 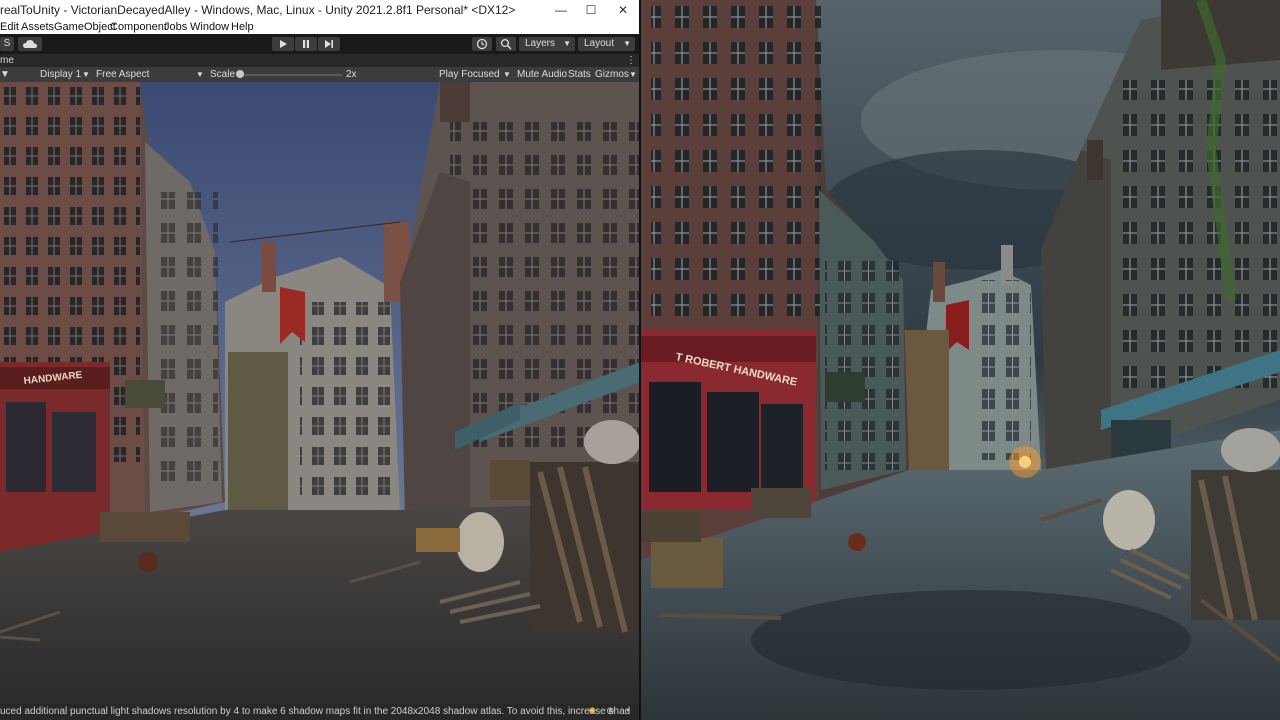 I want to click on progress-icon: ◔, so click(x=627, y=712).